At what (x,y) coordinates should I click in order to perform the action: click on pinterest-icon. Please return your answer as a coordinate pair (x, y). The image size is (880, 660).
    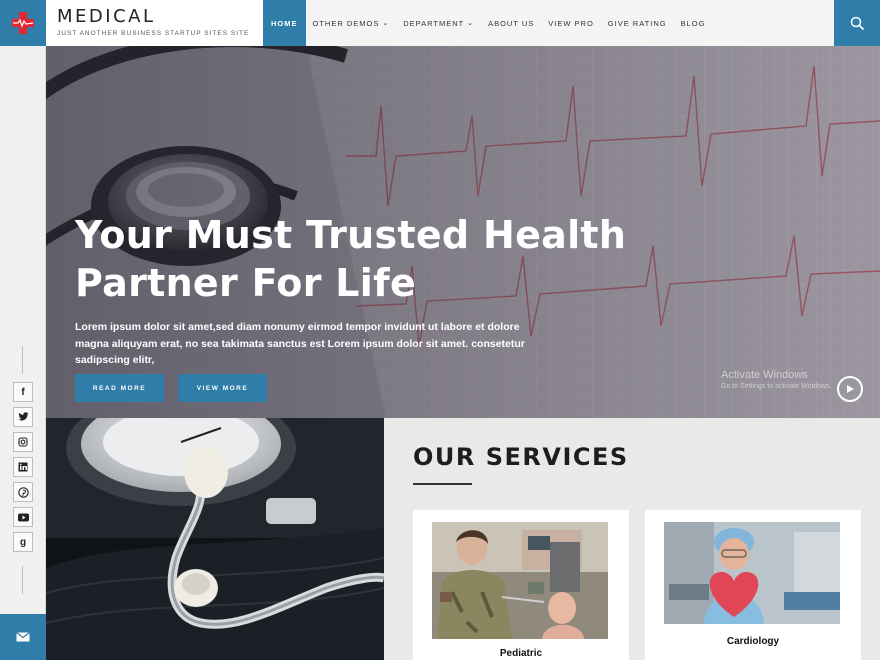
    Looking at the image, I should click on (23, 492).